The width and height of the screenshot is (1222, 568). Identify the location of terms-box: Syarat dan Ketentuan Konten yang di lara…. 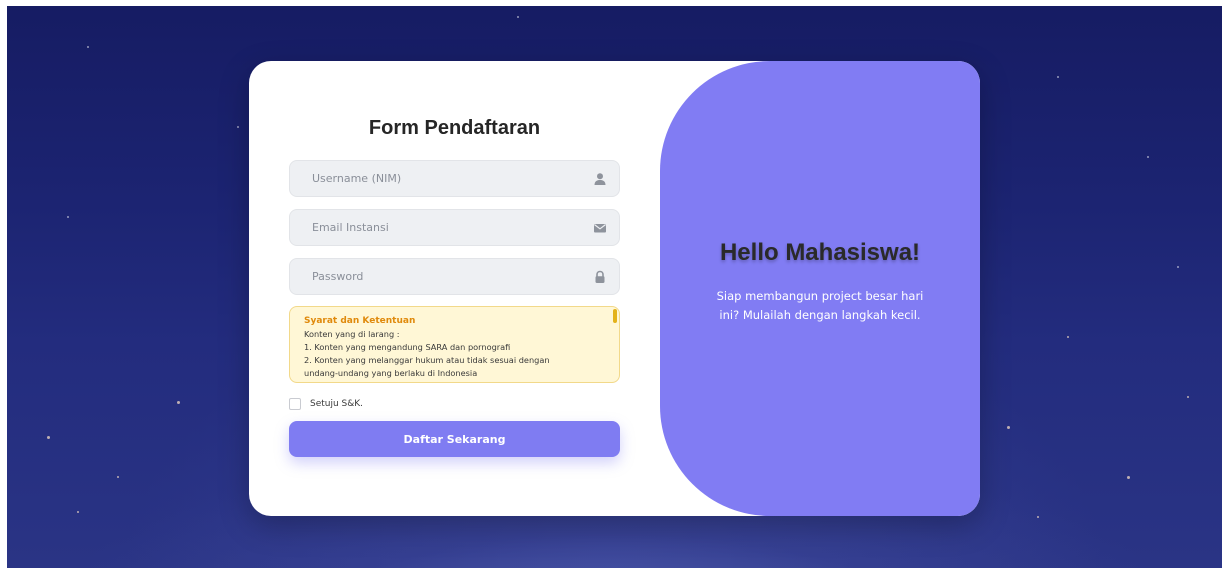
(454, 344).